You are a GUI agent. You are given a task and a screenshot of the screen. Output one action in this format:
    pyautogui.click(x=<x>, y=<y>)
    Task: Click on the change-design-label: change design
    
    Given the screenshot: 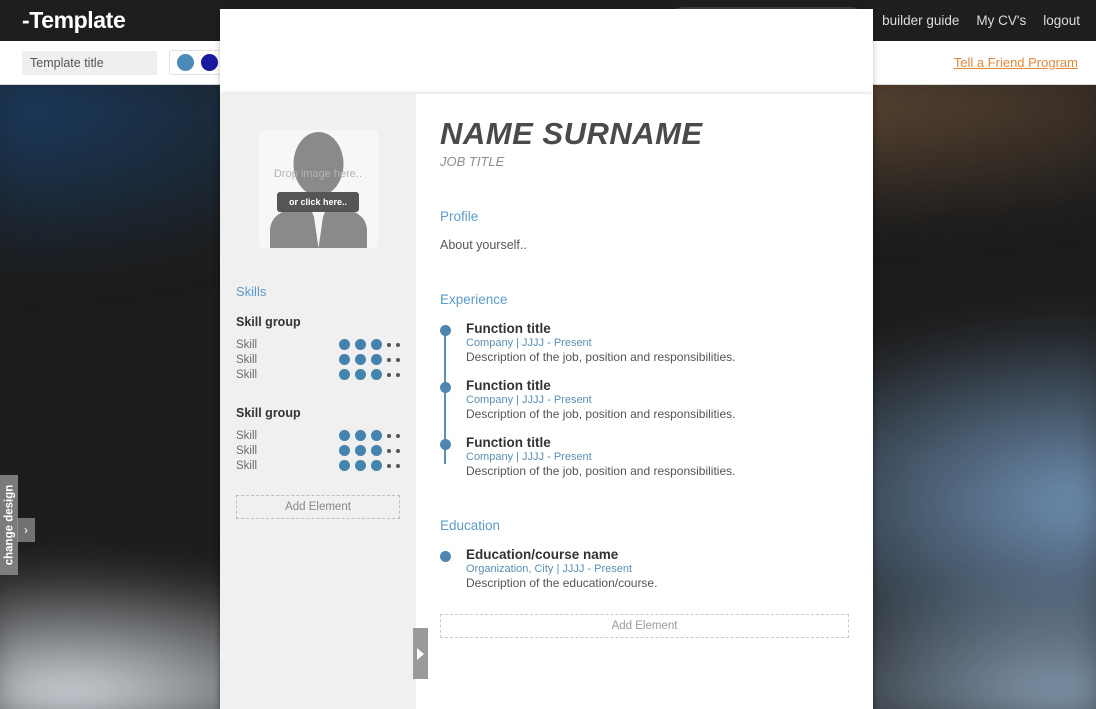 What is the action you would take?
    pyautogui.click(x=9, y=525)
    